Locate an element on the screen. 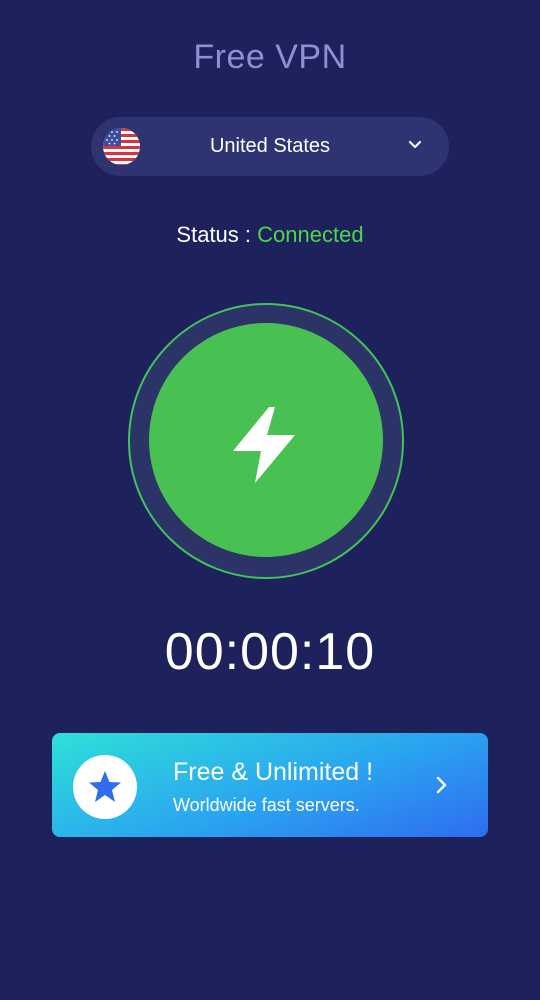 Image resolution: width=540 pixels, height=1000 pixels. country-selector: United States is located at coordinates (270, 146).